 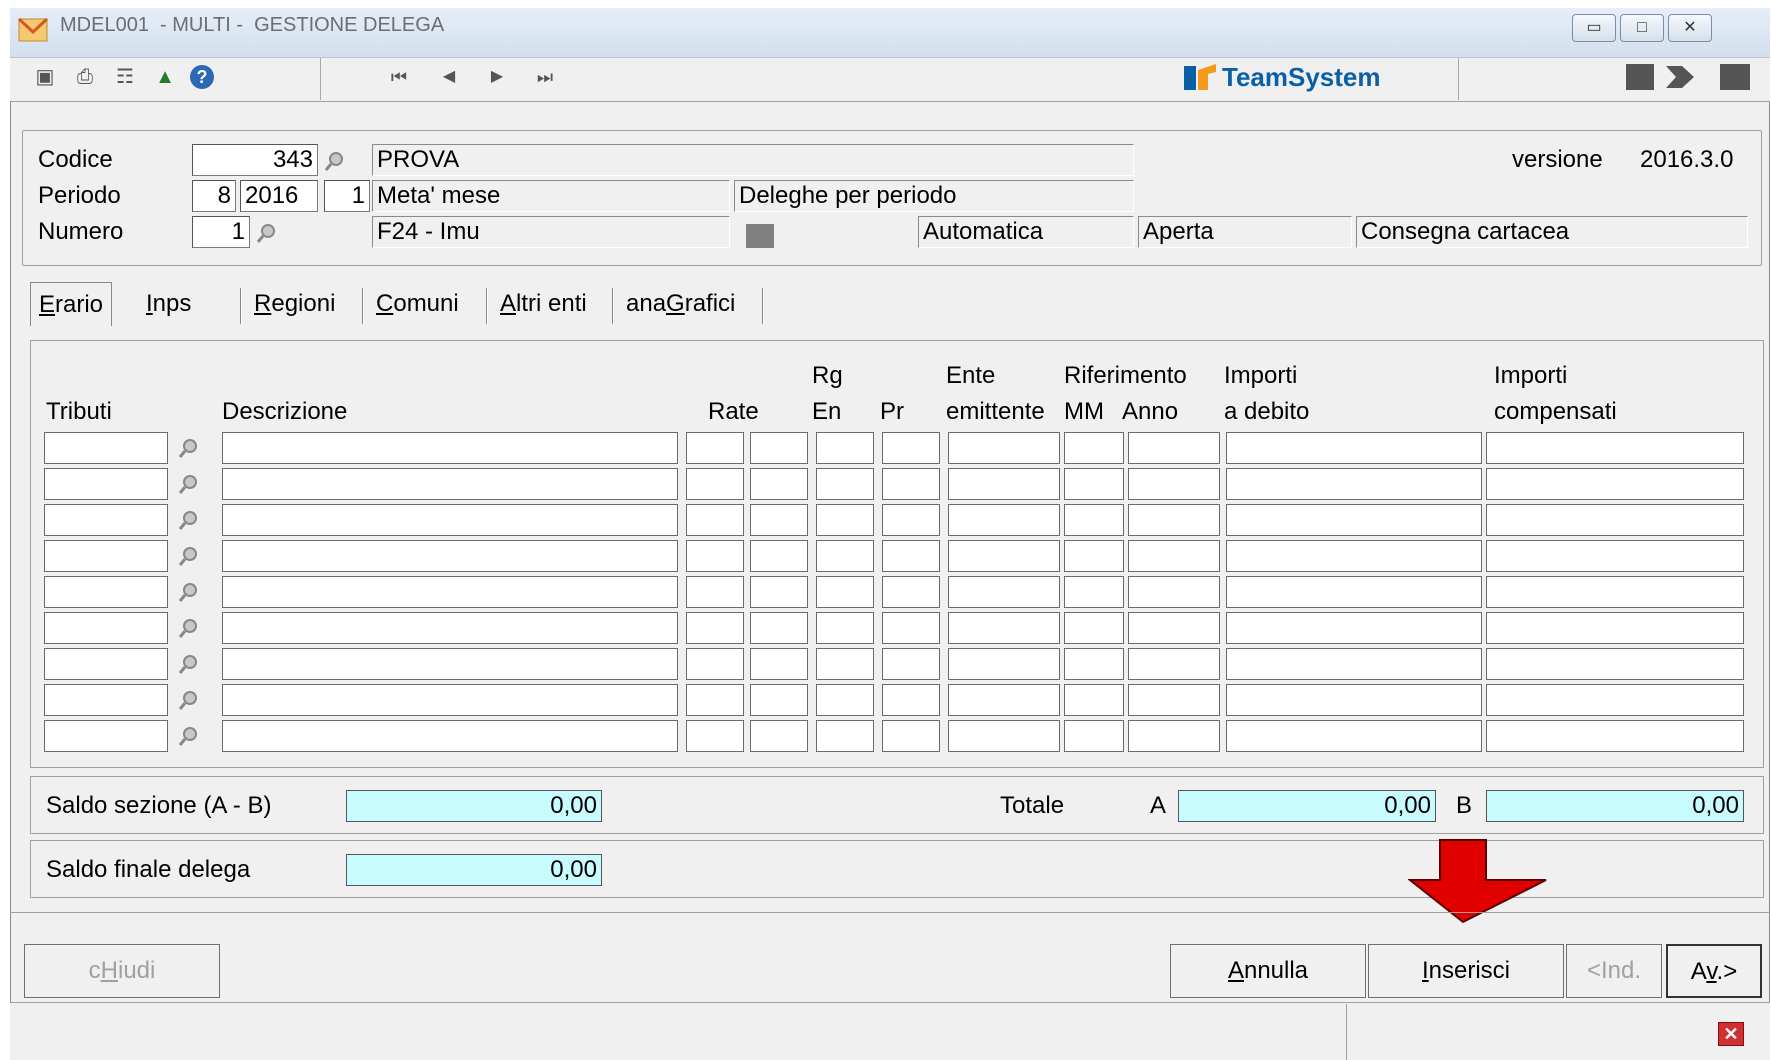 I want to click on last-record-icon: ⏭, so click(x=545, y=77).